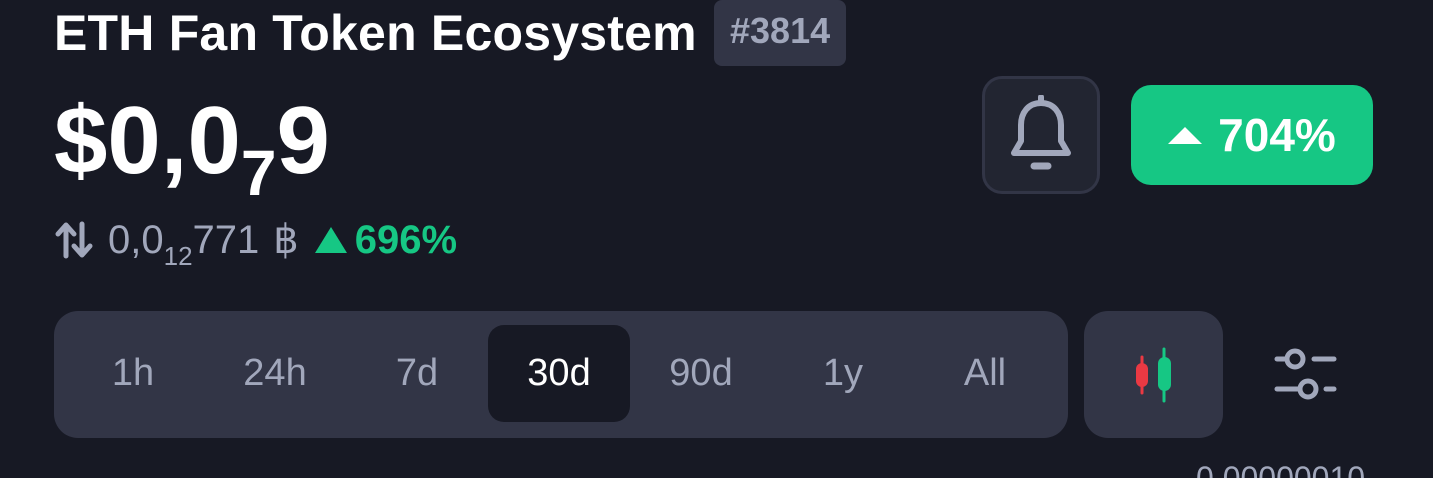 The width and height of the screenshot is (1433, 478). What do you see at coordinates (417, 373) in the screenshot?
I see `range-tab-7d: 7d` at bounding box center [417, 373].